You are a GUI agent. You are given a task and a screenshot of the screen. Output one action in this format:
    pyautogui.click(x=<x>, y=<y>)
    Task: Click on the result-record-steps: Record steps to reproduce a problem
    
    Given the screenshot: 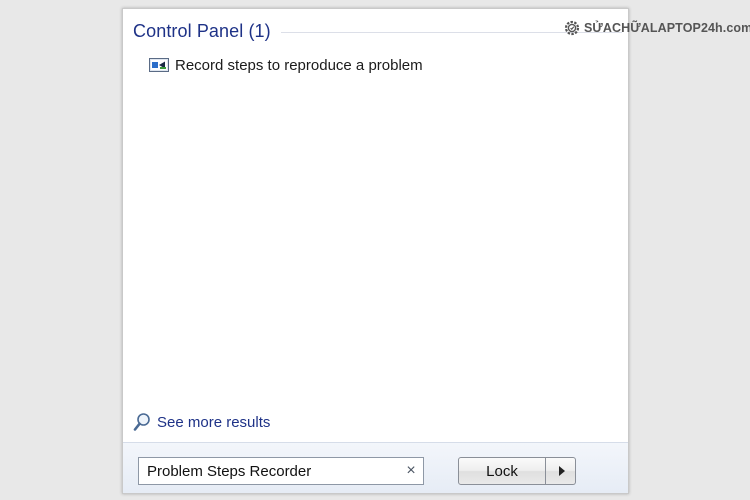 What is the action you would take?
    pyautogui.click(x=286, y=65)
    